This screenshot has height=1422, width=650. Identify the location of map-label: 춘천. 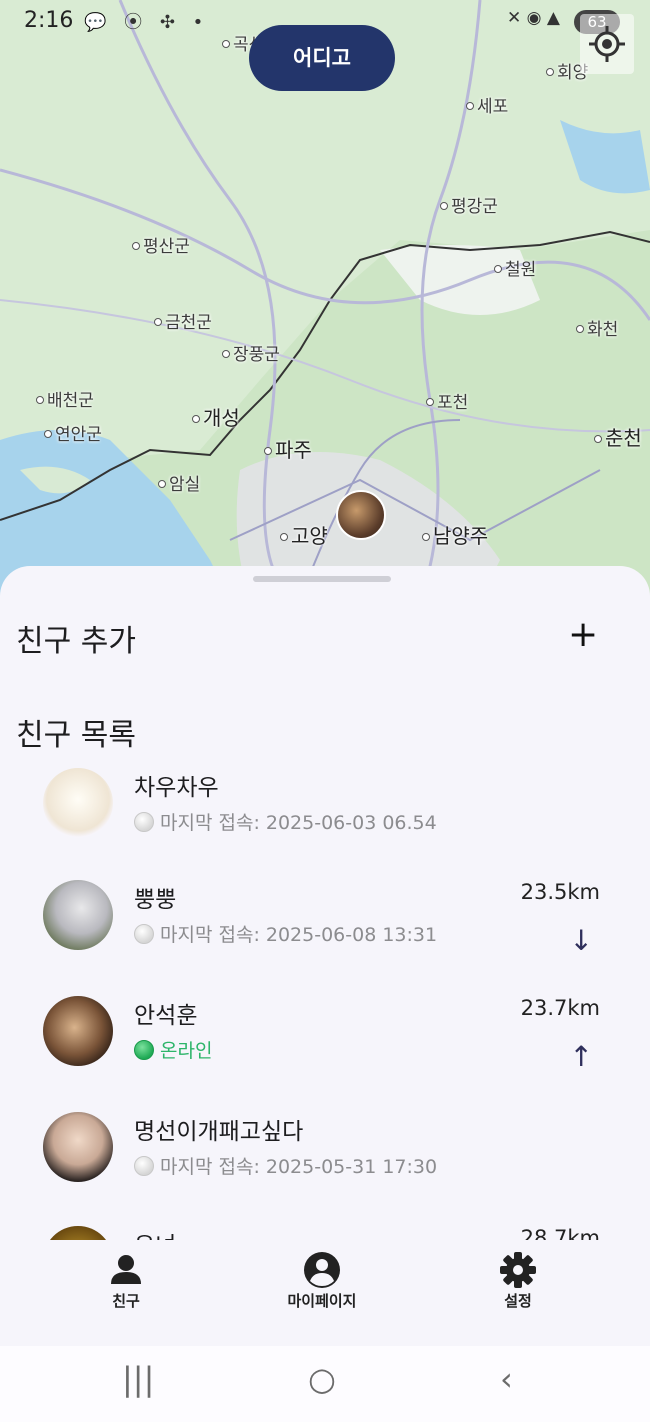
(618, 436).